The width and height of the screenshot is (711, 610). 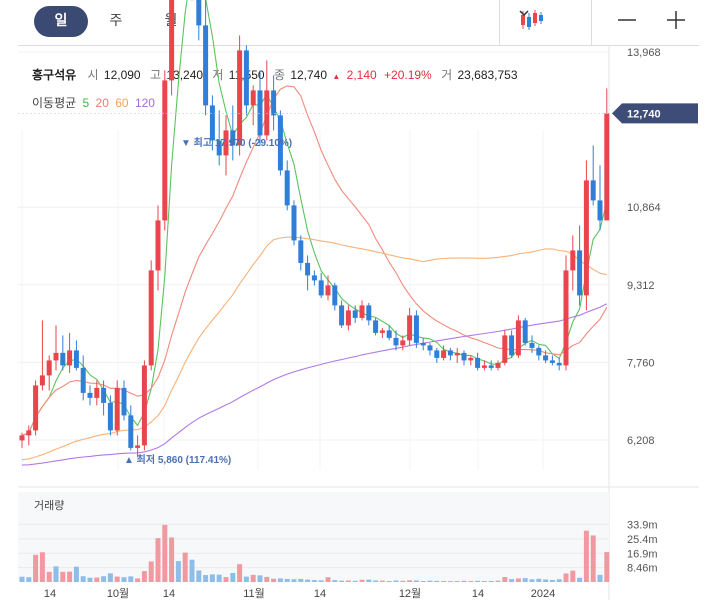 I want to click on chart-type-button, so click(x=550, y=20).